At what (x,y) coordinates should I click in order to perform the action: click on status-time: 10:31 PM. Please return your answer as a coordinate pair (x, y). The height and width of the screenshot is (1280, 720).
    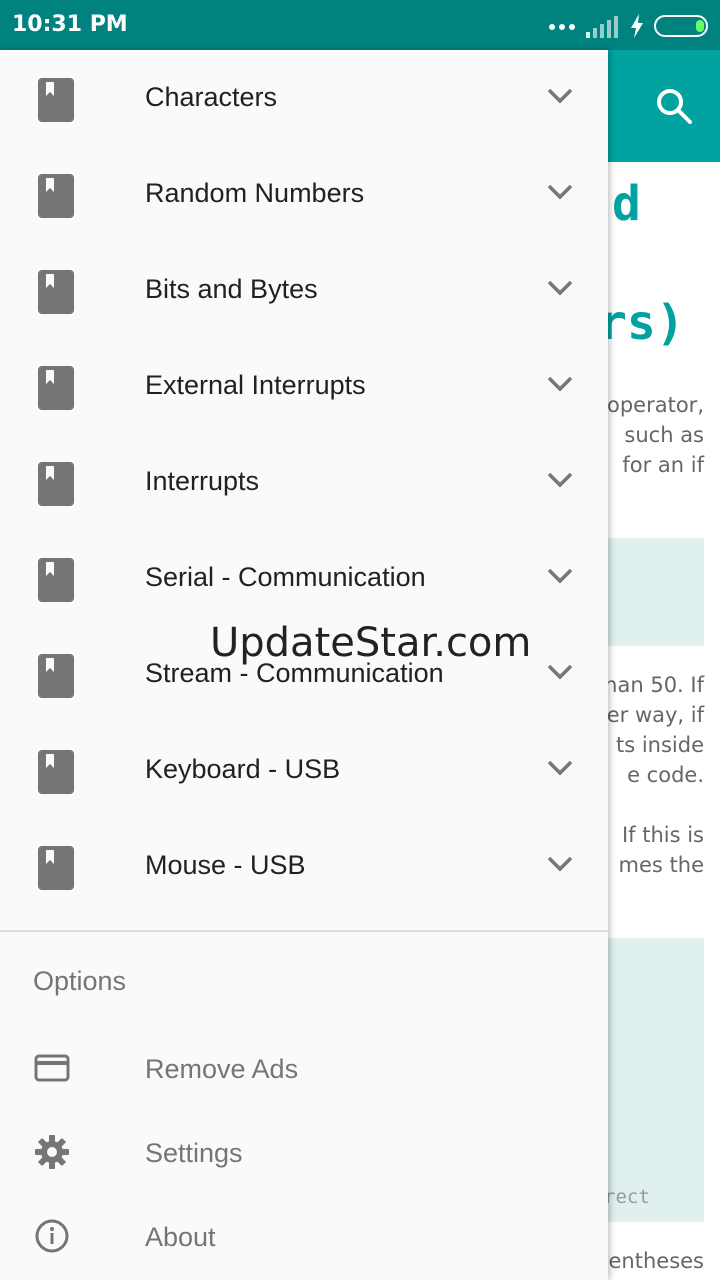
    Looking at the image, I should click on (70, 24).